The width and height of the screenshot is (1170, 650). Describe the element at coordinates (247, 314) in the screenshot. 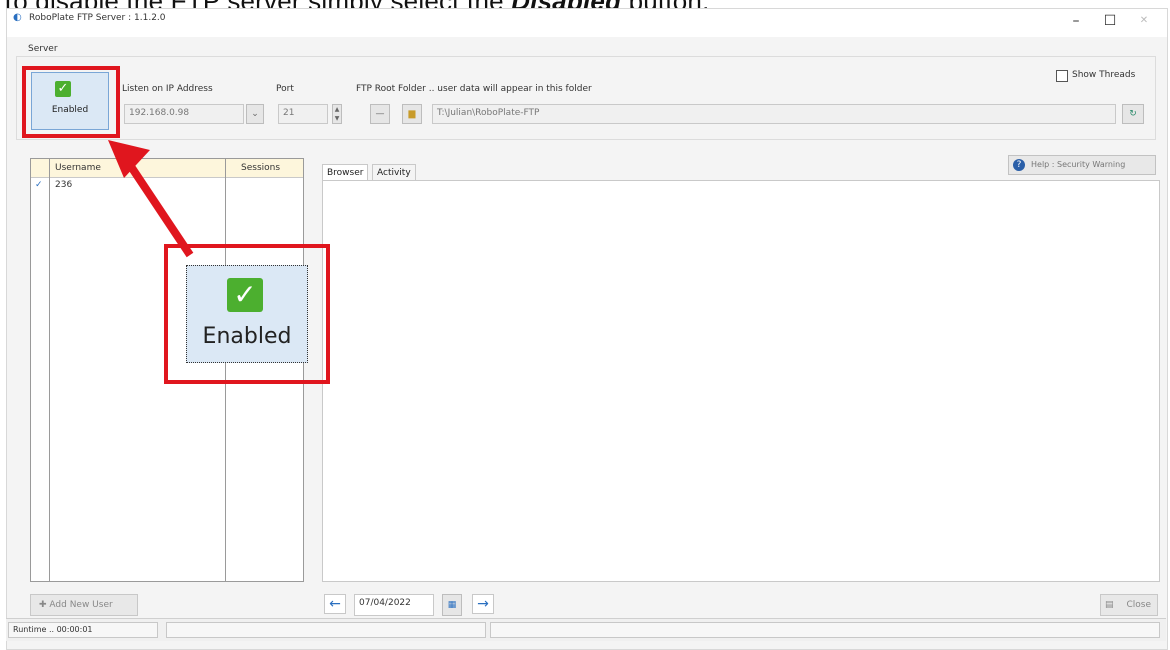

I see `enabled-button-zoomed: ✓ Enabled` at that location.